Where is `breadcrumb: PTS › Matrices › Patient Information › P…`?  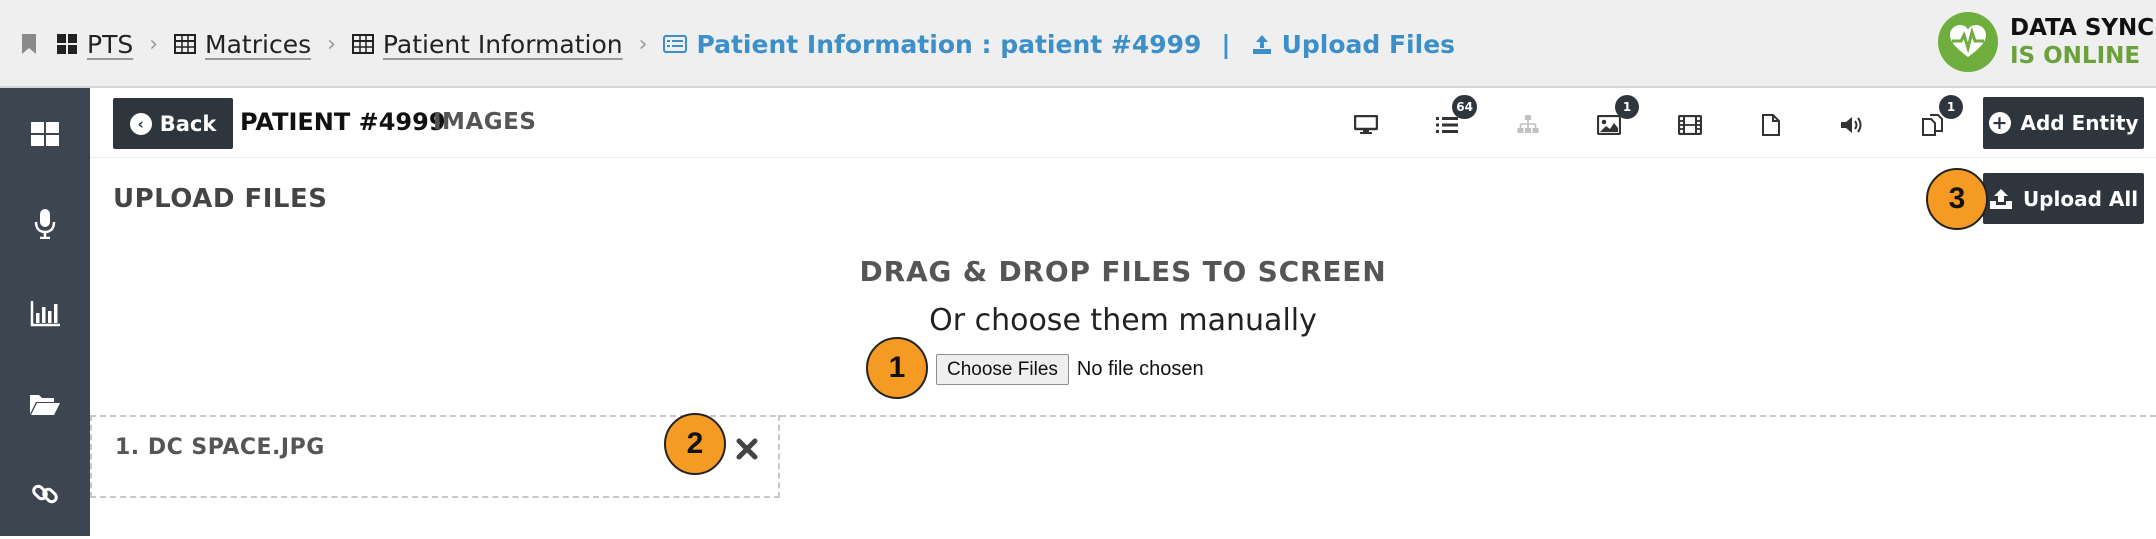
breadcrumb: PTS › Matrices › Patient Information › P… is located at coordinates (755, 44).